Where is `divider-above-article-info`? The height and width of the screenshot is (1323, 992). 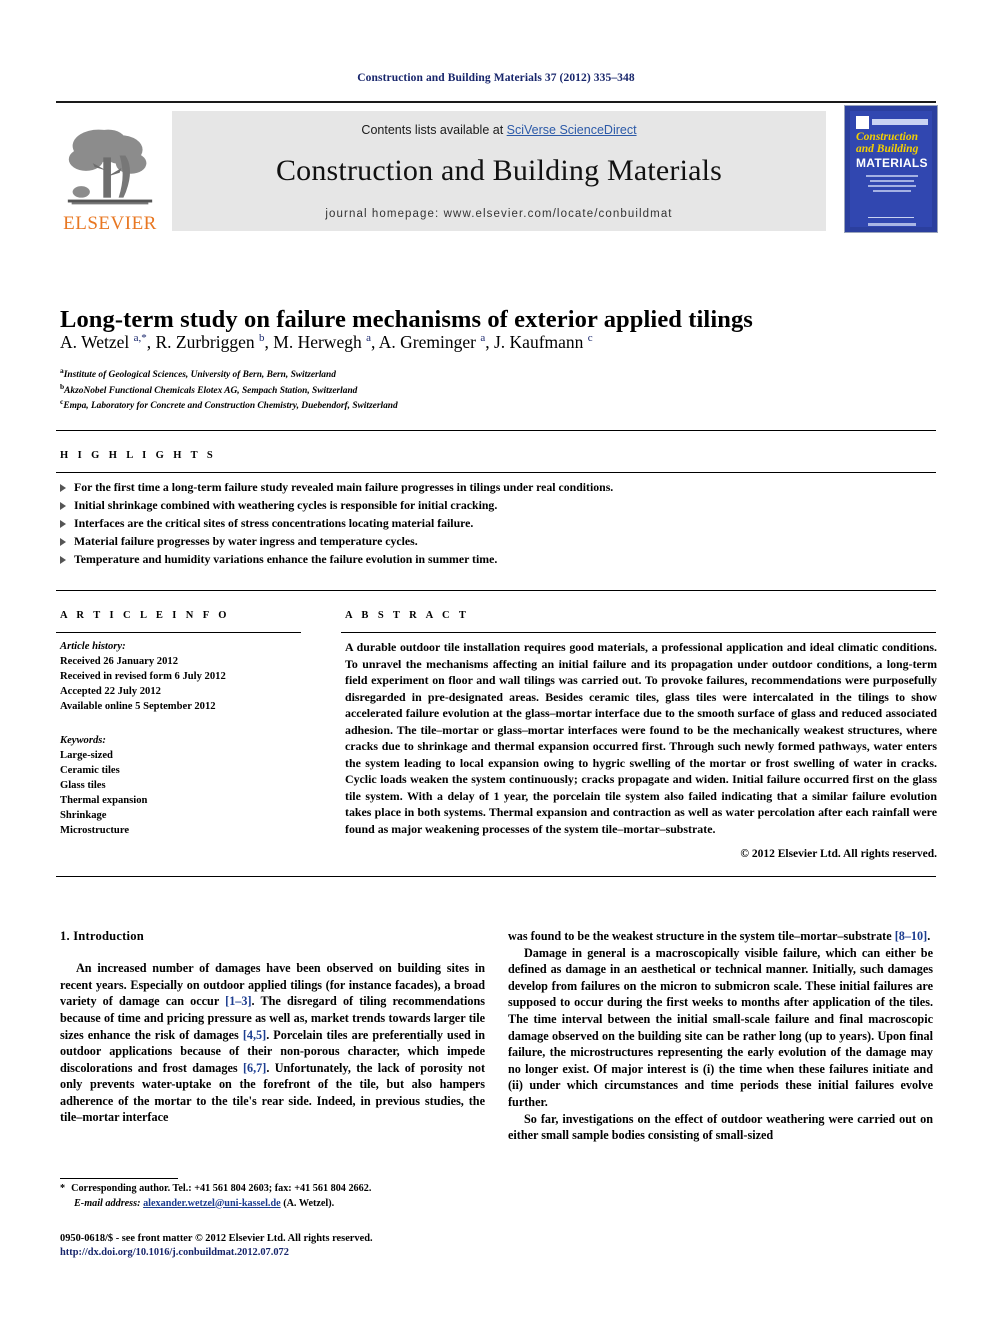
divider-above-article-info is located at coordinates (496, 590).